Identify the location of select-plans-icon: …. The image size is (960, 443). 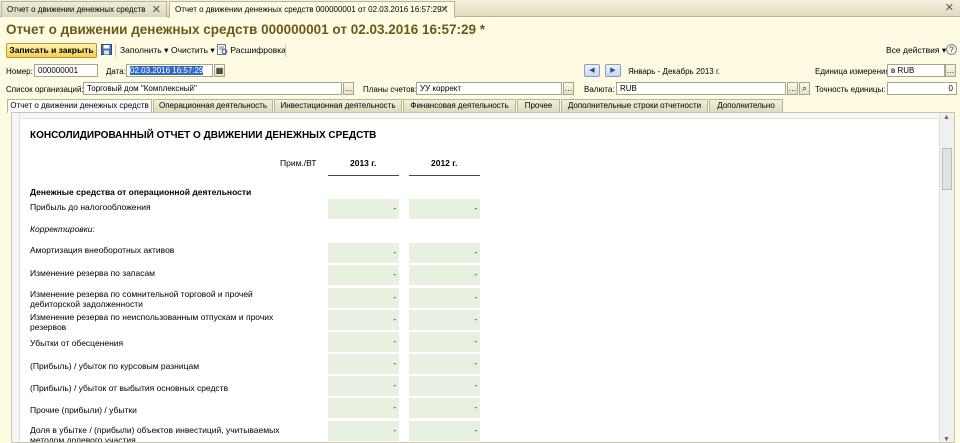
(568, 88).